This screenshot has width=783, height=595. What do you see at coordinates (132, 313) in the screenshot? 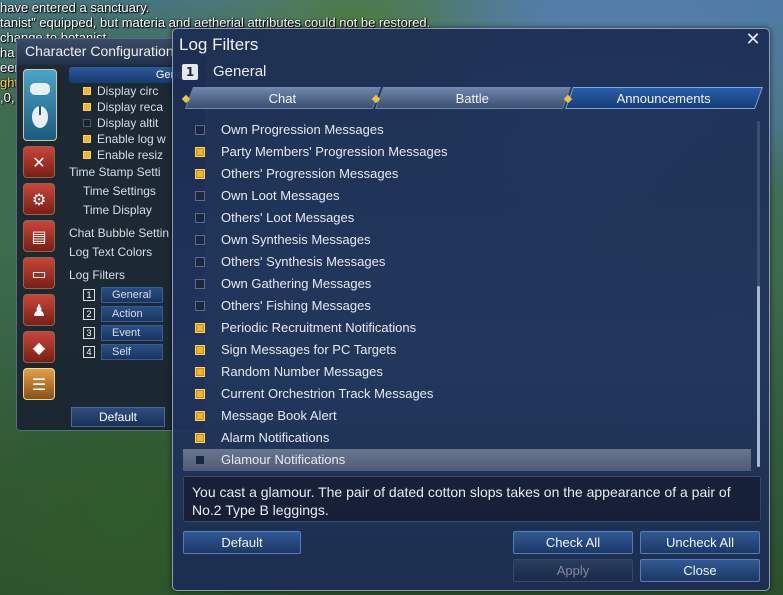
I see `log-filter-button: Action` at bounding box center [132, 313].